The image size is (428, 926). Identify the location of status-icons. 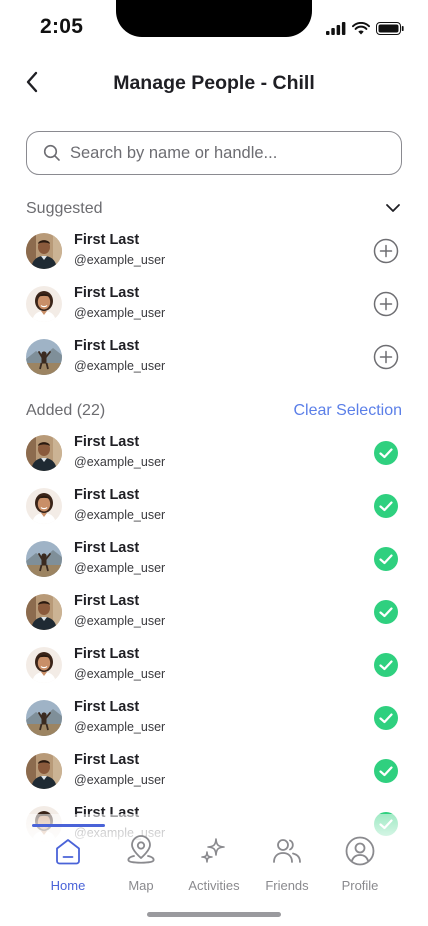
(365, 30).